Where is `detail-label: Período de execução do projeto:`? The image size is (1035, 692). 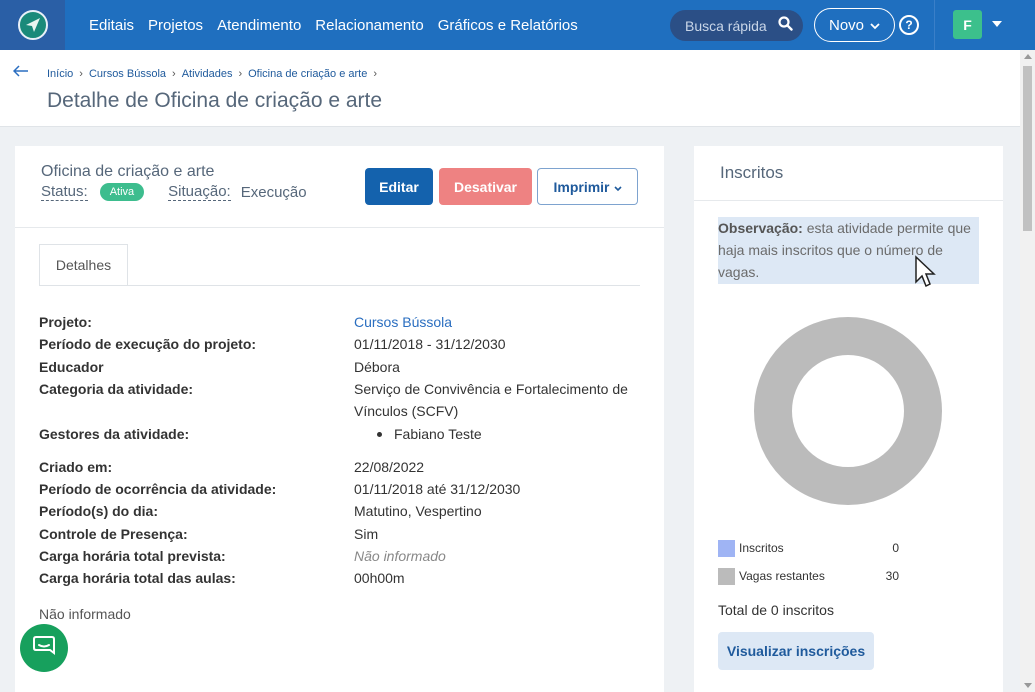 detail-label: Período de execução do projeto: is located at coordinates (148, 344).